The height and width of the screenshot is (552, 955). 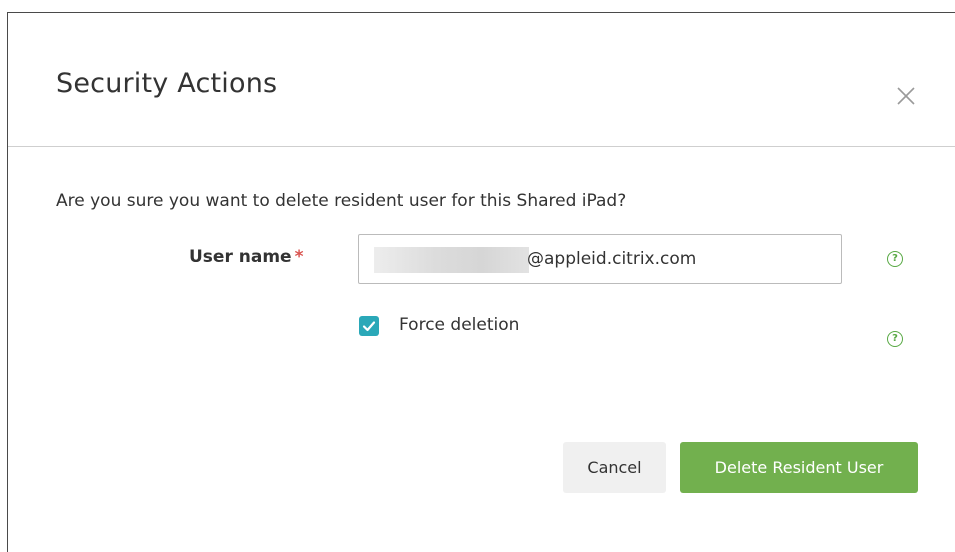 I want to click on checkmark-icon, so click(x=369, y=326).